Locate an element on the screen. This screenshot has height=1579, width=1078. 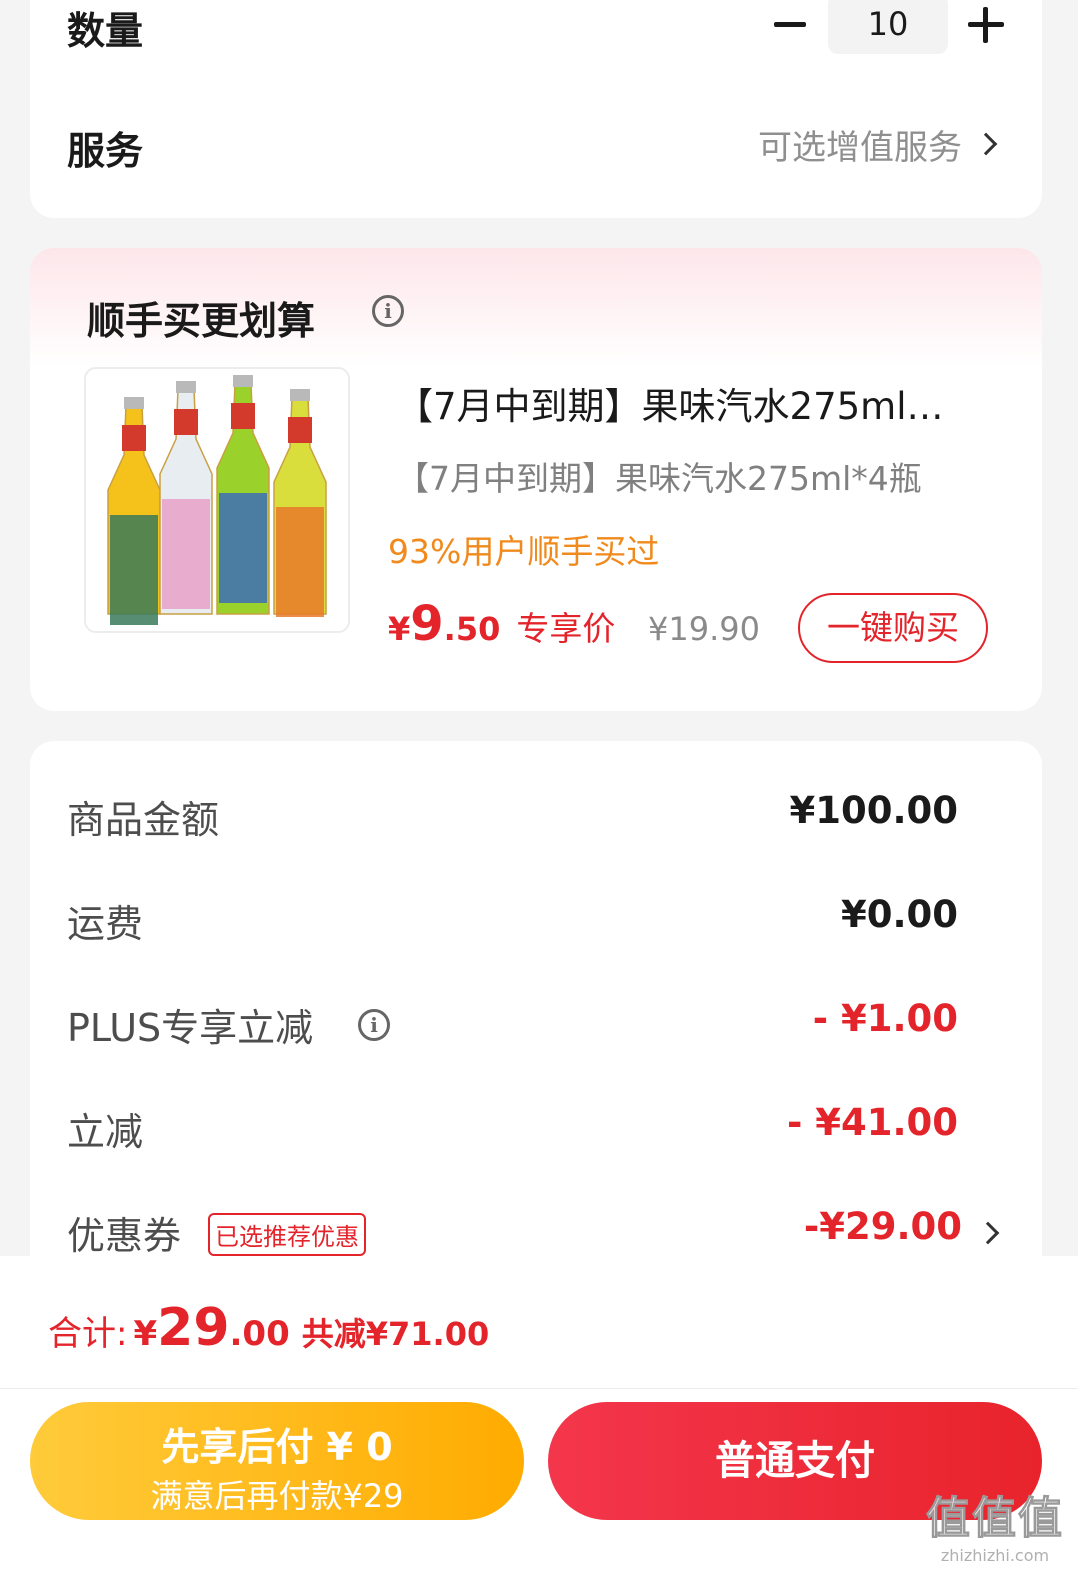
social-proof-text: 93%用户顺手买过 is located at coordinates (524, 551).